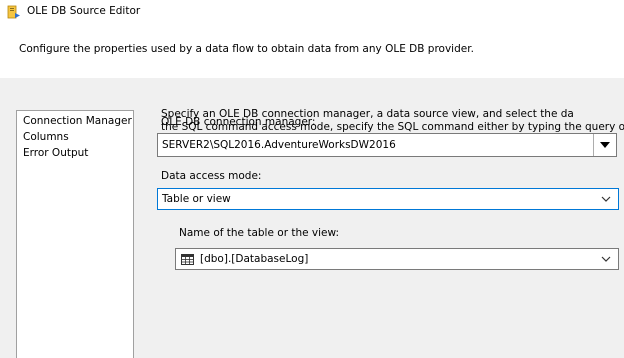  What do you see at coordinates (75, 137) in the screenshot?
I see `nav-item-columns: Columns` at bounding box center [75, 137].